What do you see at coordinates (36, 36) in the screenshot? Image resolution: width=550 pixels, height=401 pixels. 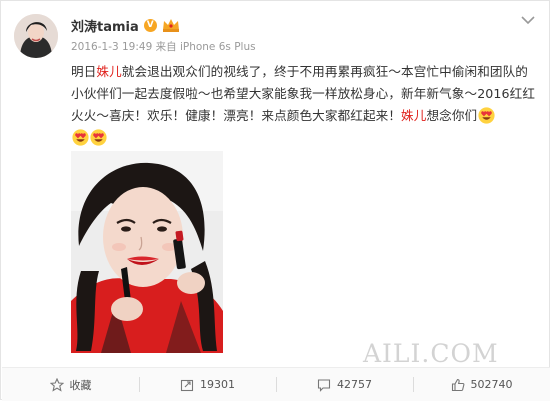 I see `author-avatar` at bounding box center [36, 36].